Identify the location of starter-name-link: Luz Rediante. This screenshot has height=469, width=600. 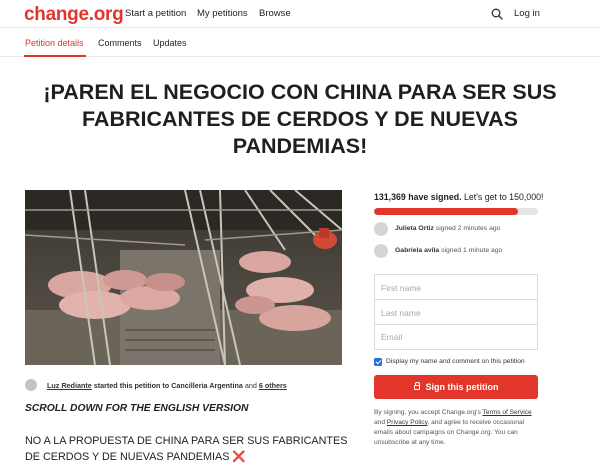
(69, 385).